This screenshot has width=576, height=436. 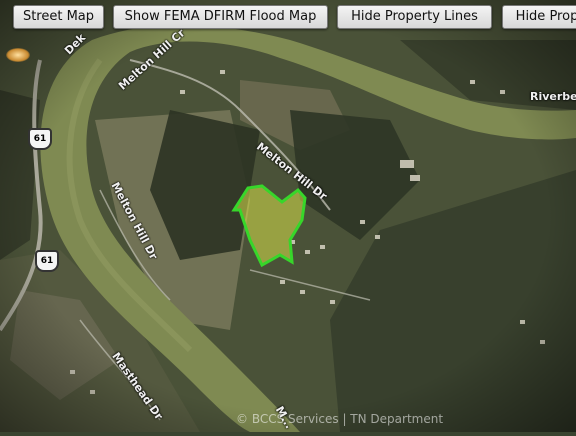 What do you see at coordinates (47, 261) in the screenshot?
I see `highway-shield-61-lower: 61` at bounding box center [47, 261].